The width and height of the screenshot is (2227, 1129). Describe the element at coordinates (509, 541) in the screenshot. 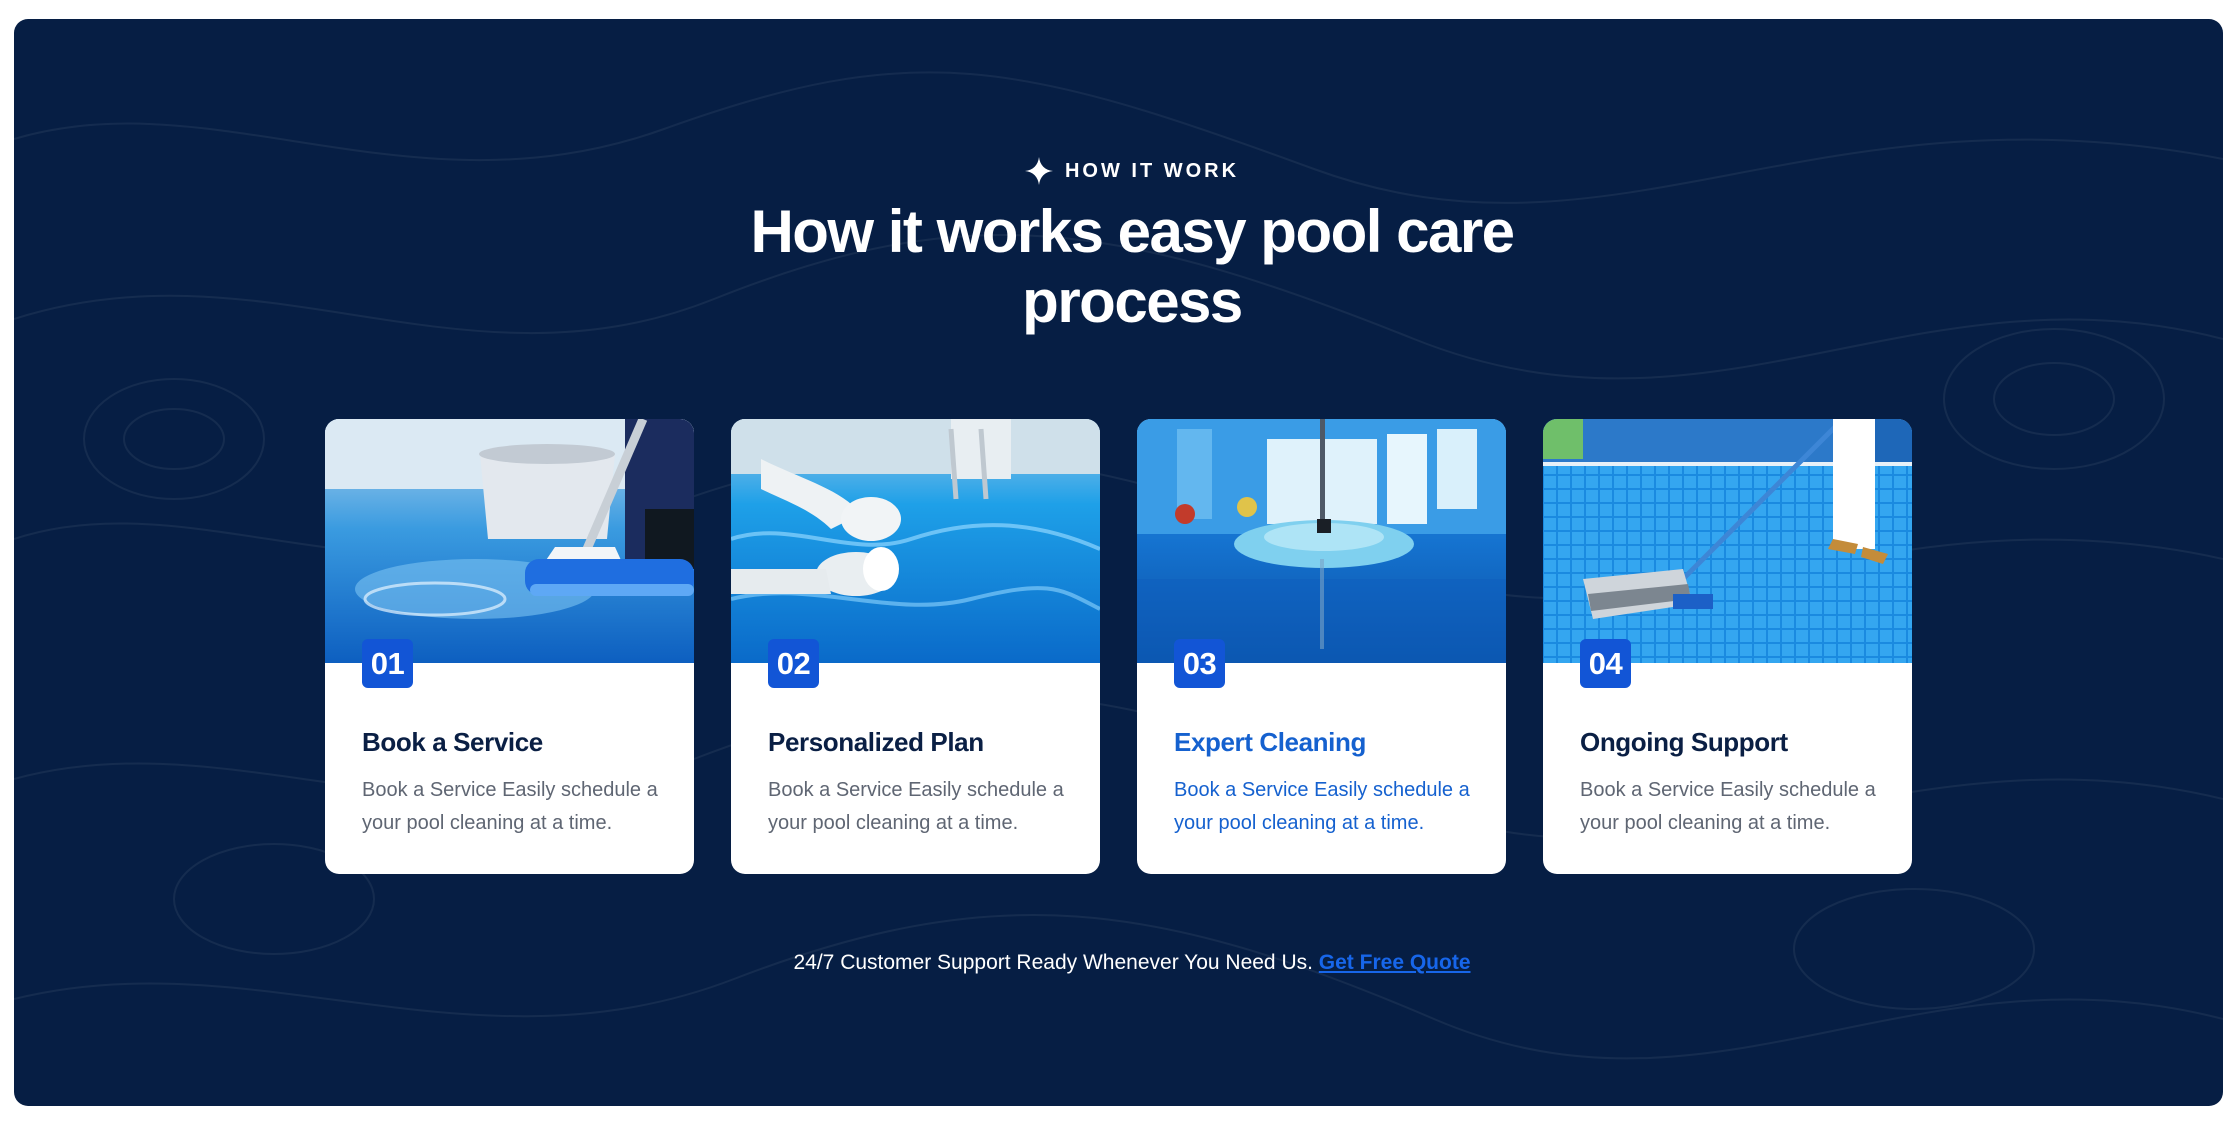

I see `pool-mop-bucket-photo` at that location.